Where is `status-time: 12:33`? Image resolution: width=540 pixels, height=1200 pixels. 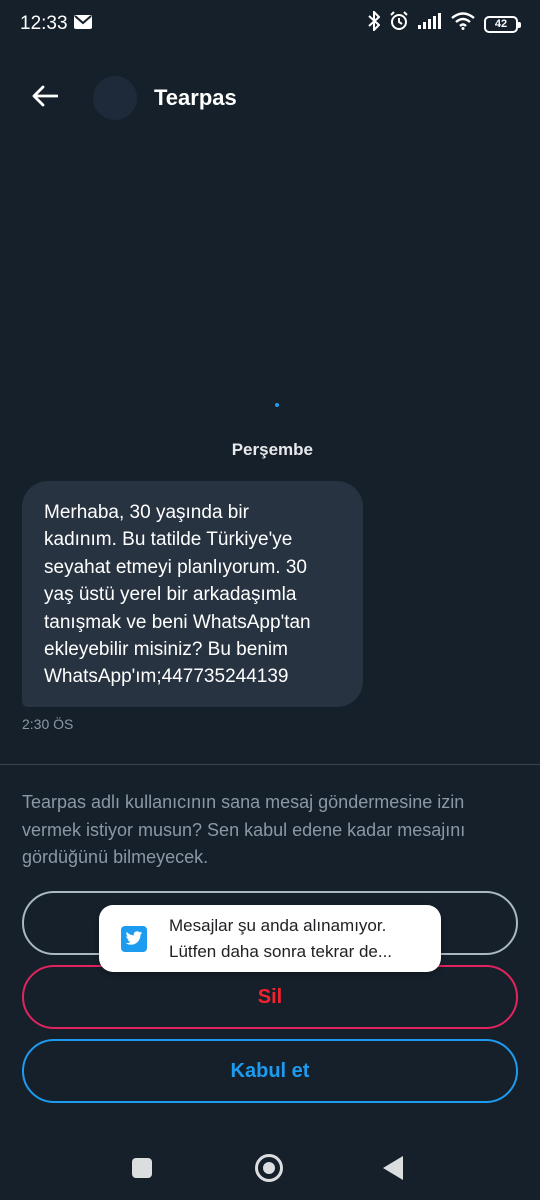 status-time: 12:33 is located at coordinates (44, 23).